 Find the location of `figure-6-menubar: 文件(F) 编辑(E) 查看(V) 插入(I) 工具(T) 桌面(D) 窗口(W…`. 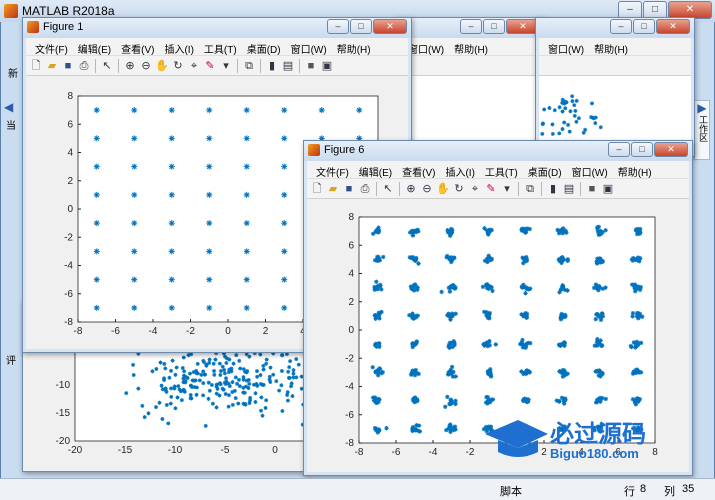

figure-6-menubar: 文件(F) 编辑(E) 查看(V) 插入(I) 工具(T) 桌面(D) 窗口(W… is located at coordinates (498, 170).